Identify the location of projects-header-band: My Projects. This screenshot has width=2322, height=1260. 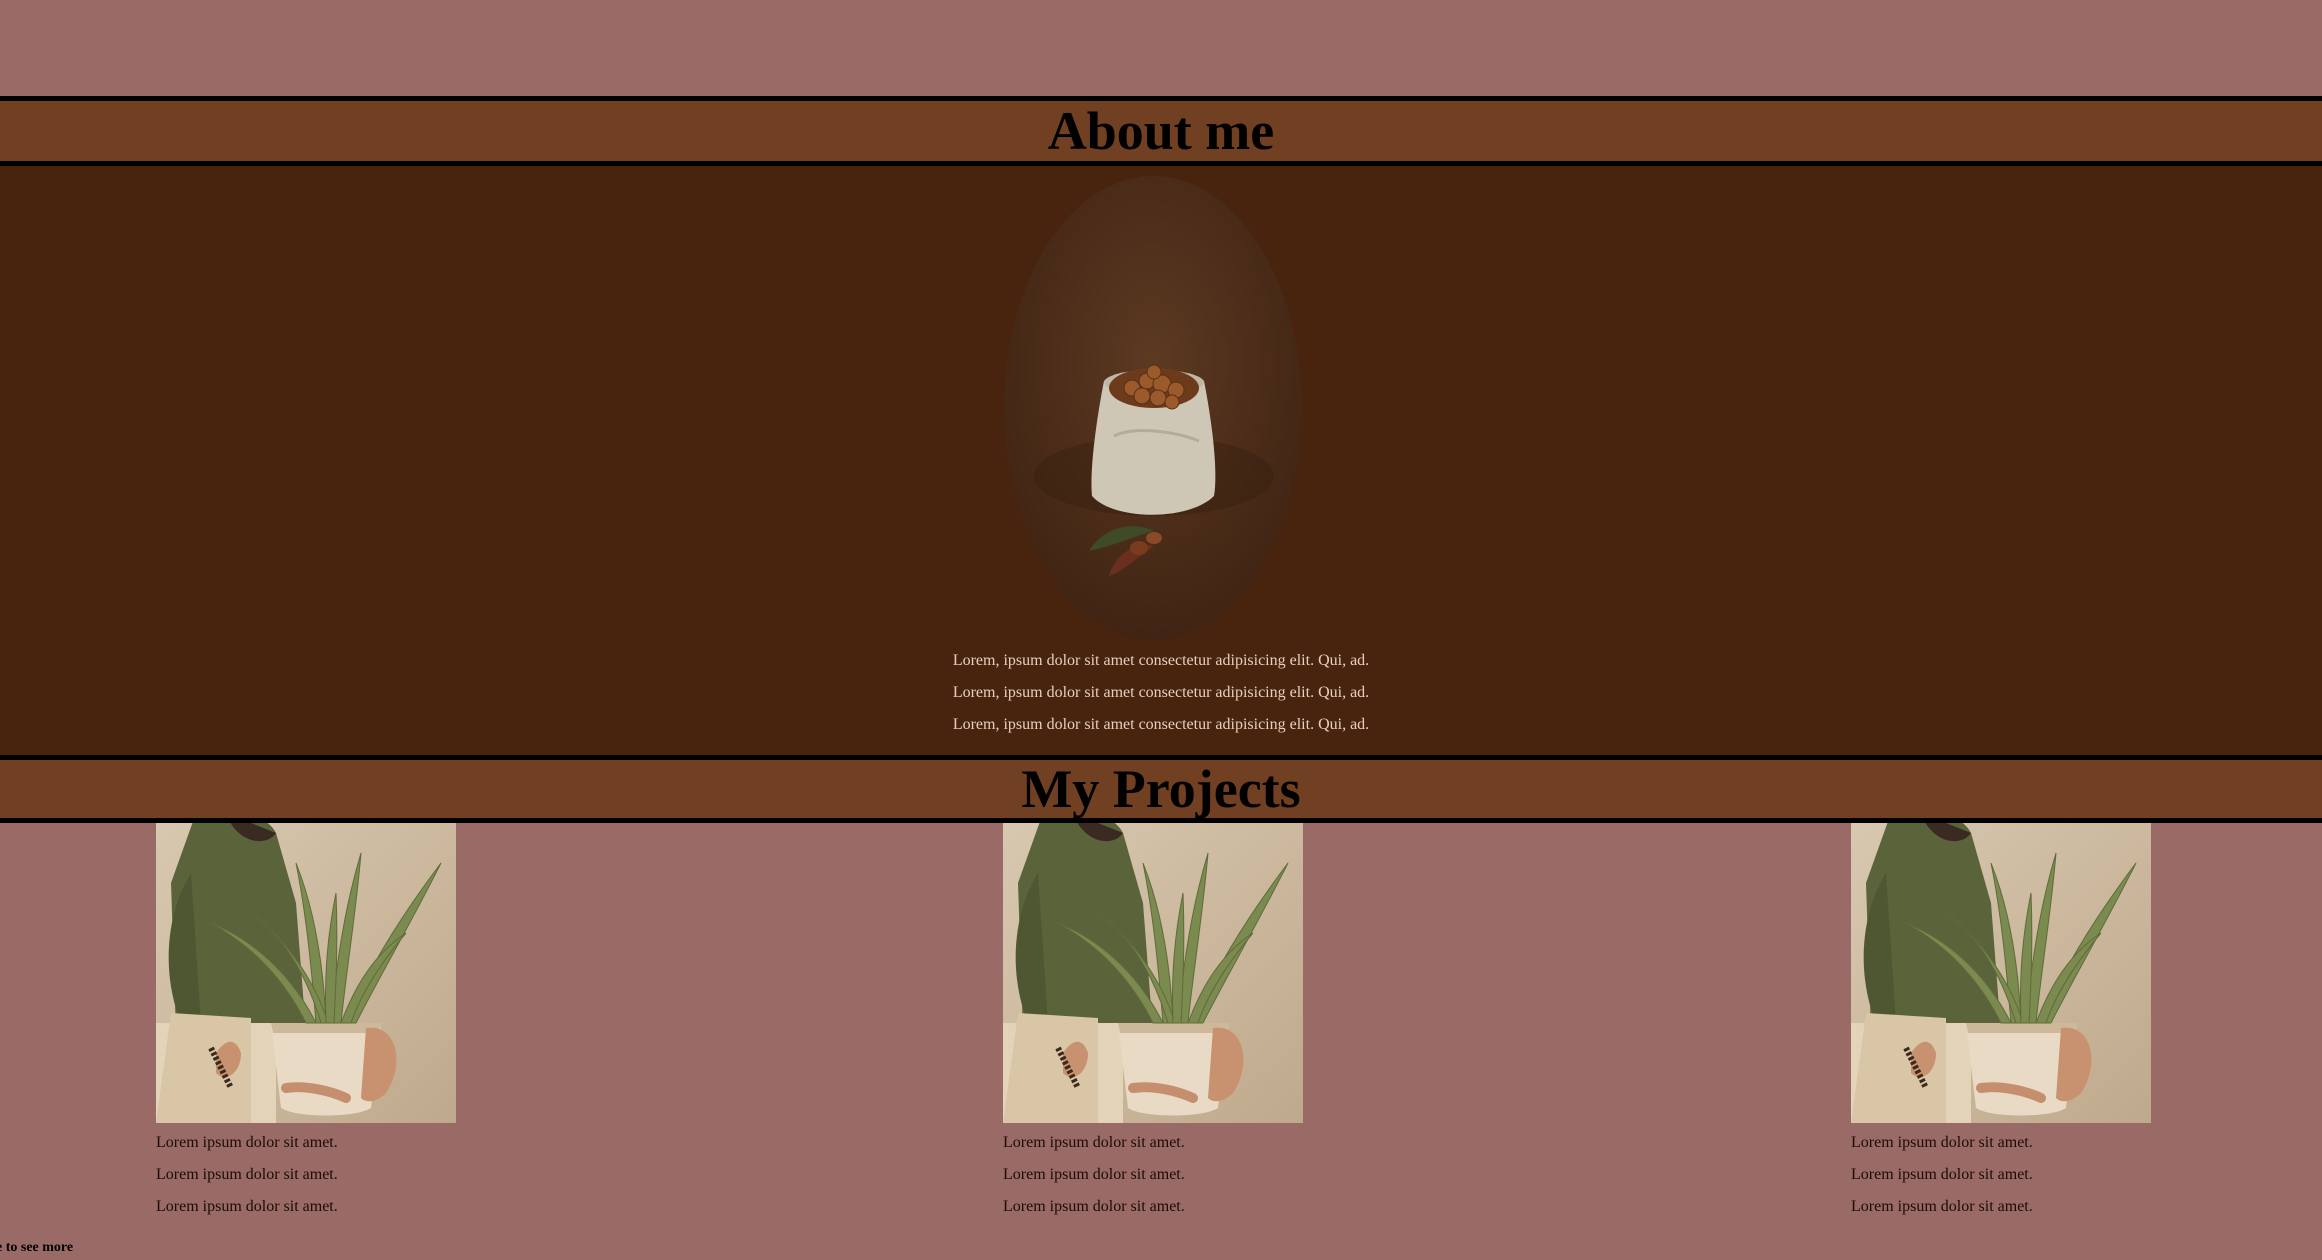
(1161, 789).